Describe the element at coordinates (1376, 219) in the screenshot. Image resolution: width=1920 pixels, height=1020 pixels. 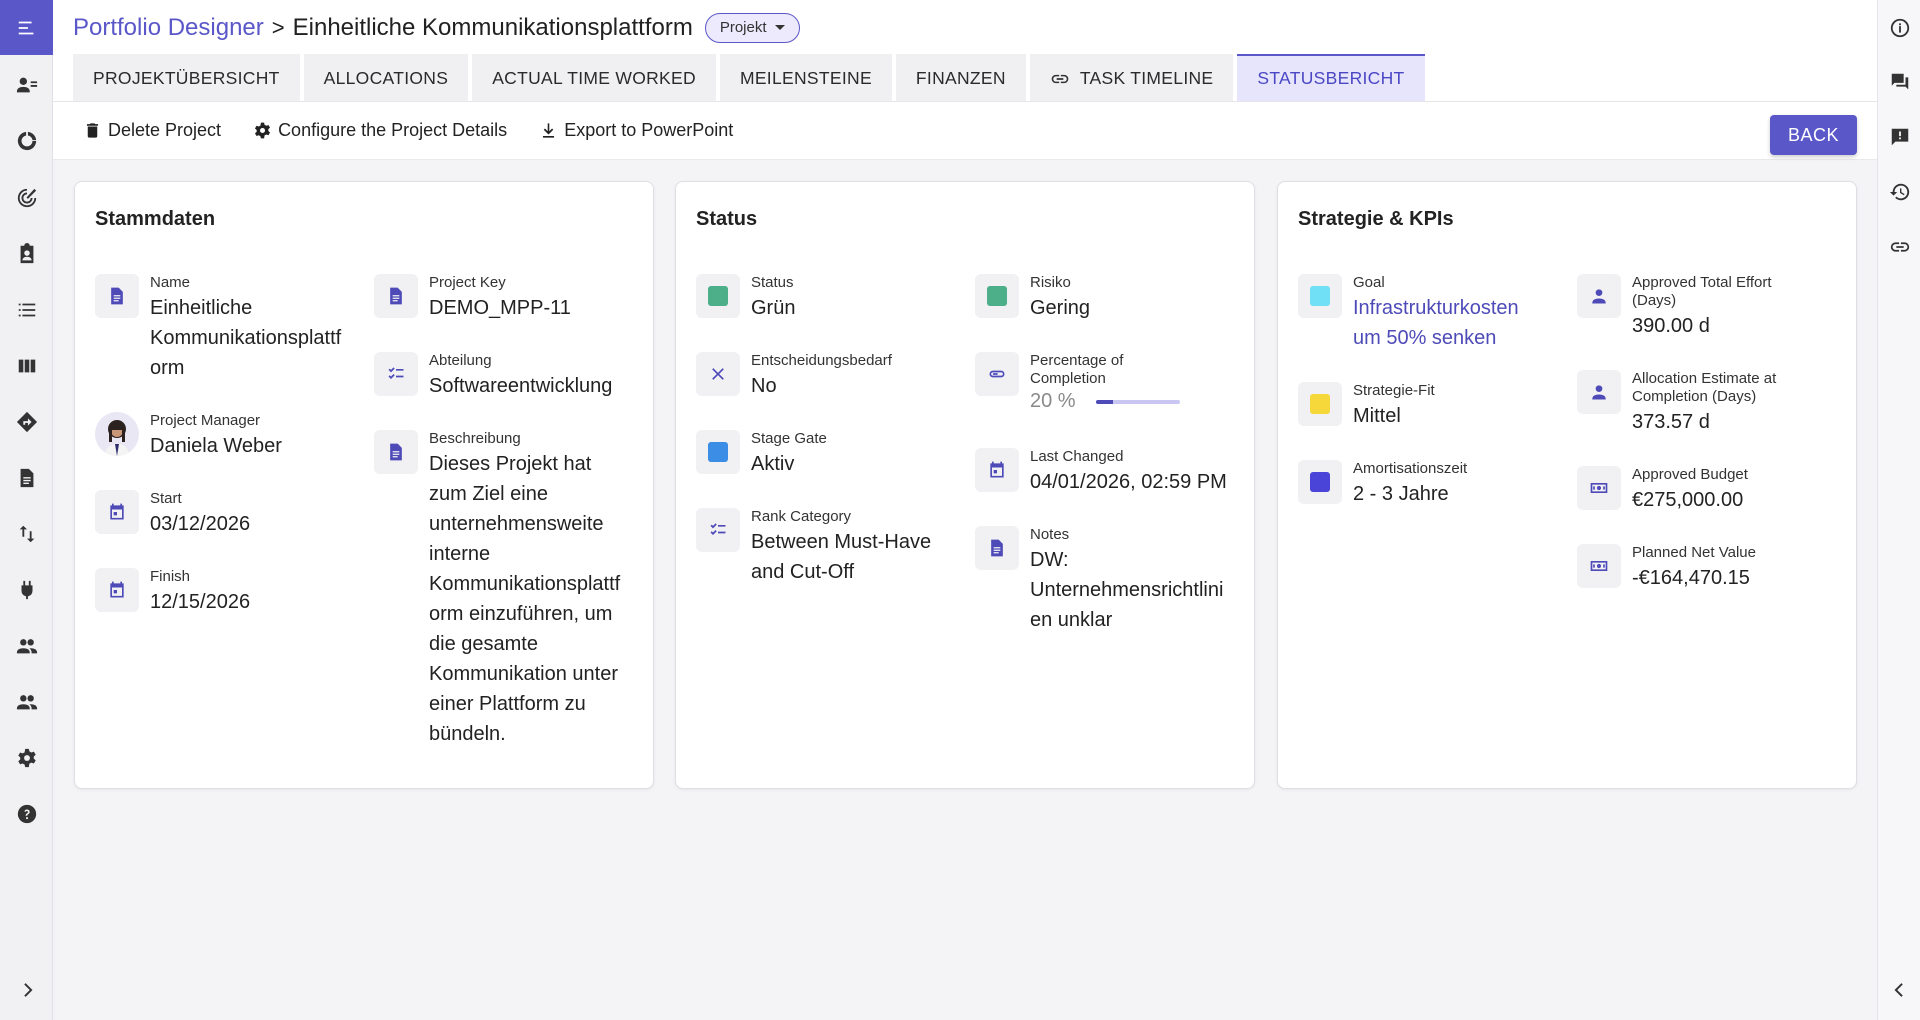
I see `card-title: Strategie & KPIs` at that location.